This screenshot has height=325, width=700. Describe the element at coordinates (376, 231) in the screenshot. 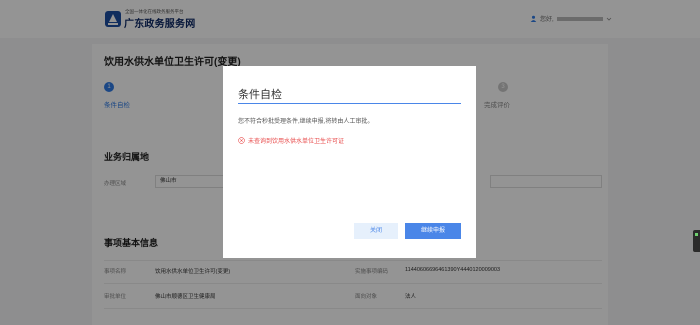

I see `close-button: 关闭` at that location.